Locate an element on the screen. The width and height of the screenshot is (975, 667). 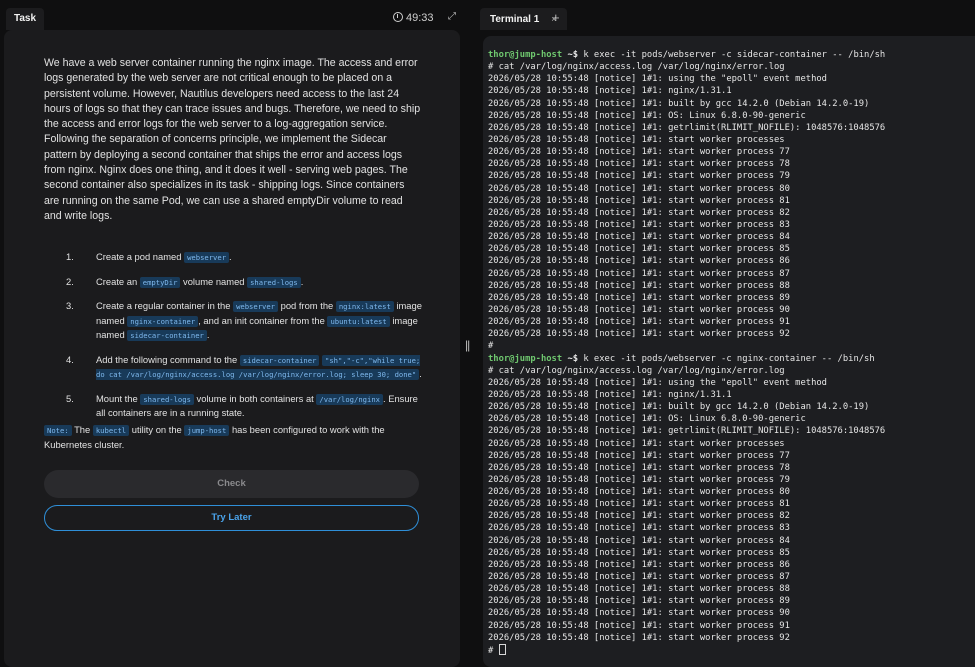
add-terminal-icon: + is located at coordinates (556, 17).